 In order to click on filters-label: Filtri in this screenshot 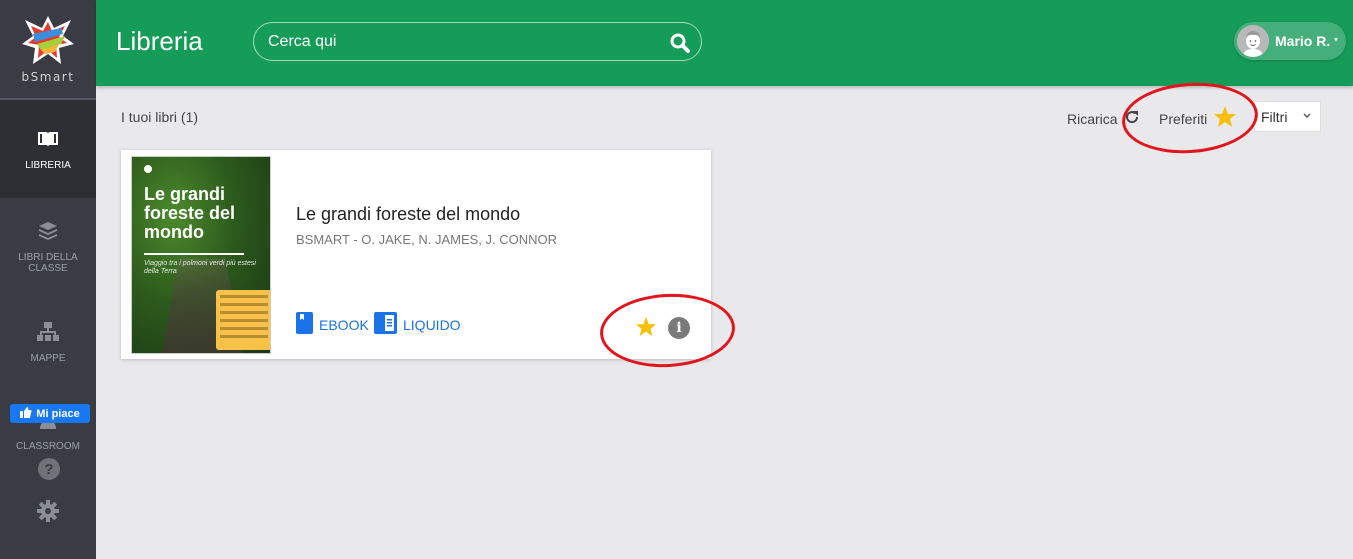, I will do `click(1274, 116)`.